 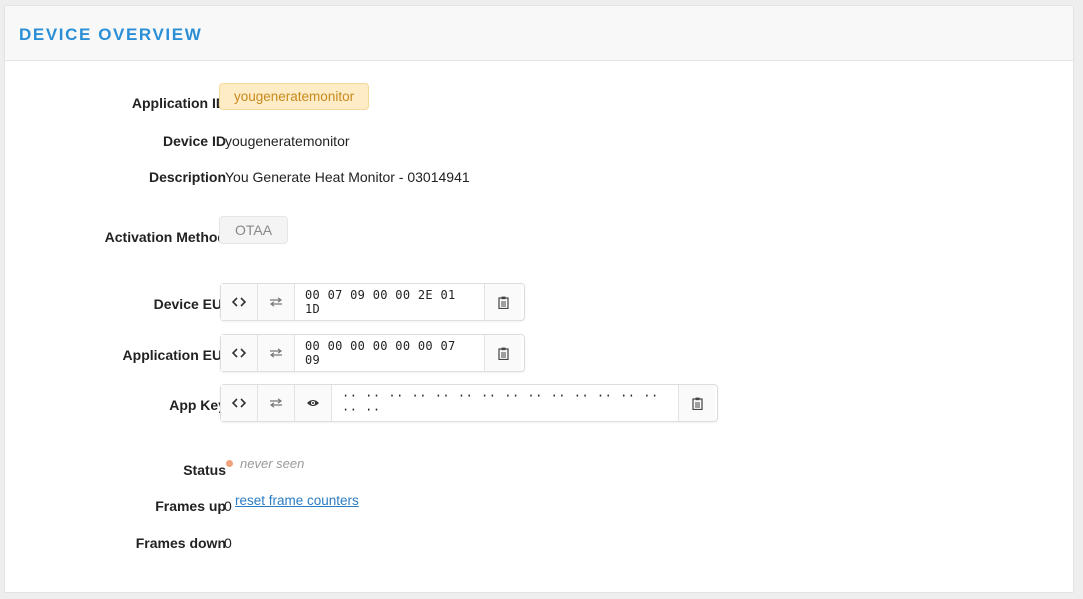 I want to click on frames-up-label: Frames up, so click(x=190, y=506).